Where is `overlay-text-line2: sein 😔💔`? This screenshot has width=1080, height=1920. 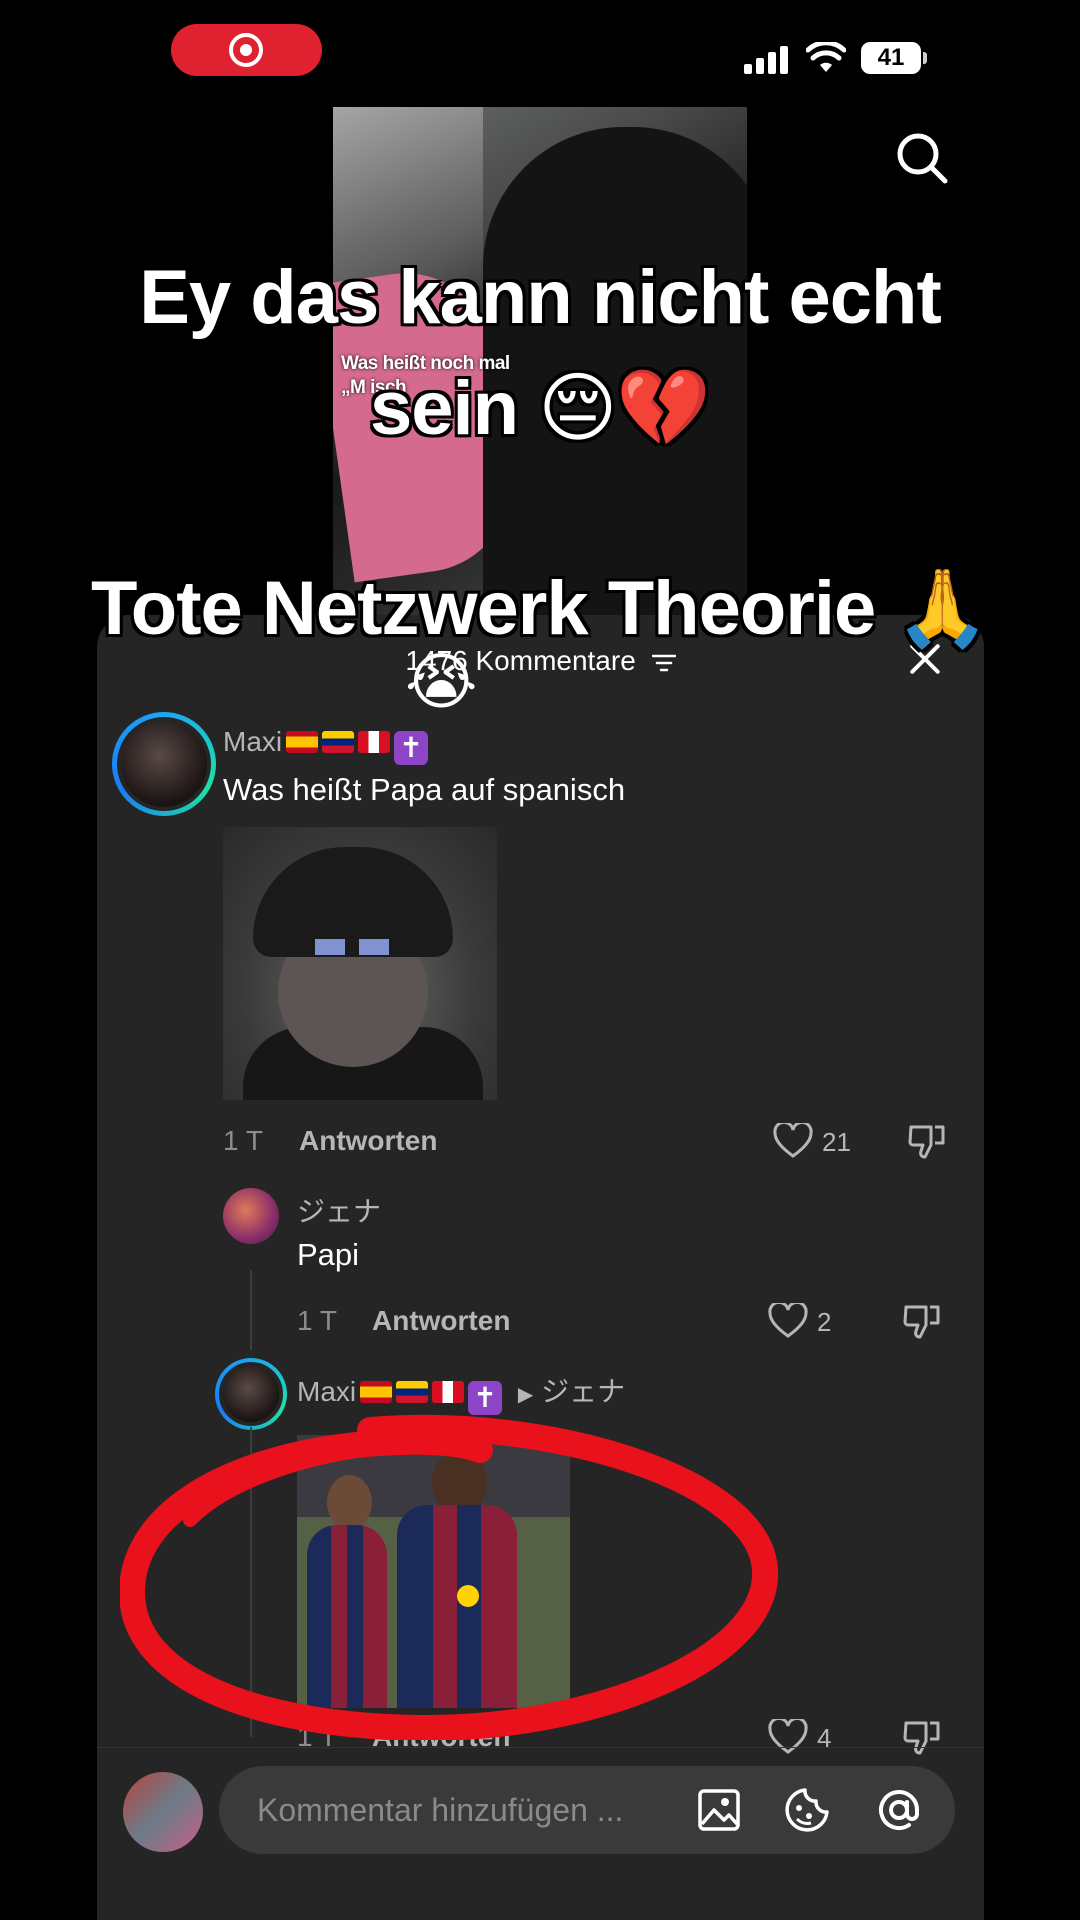
overlay-text-line2: sein 😔💔 is located at coordinates (540, 408).